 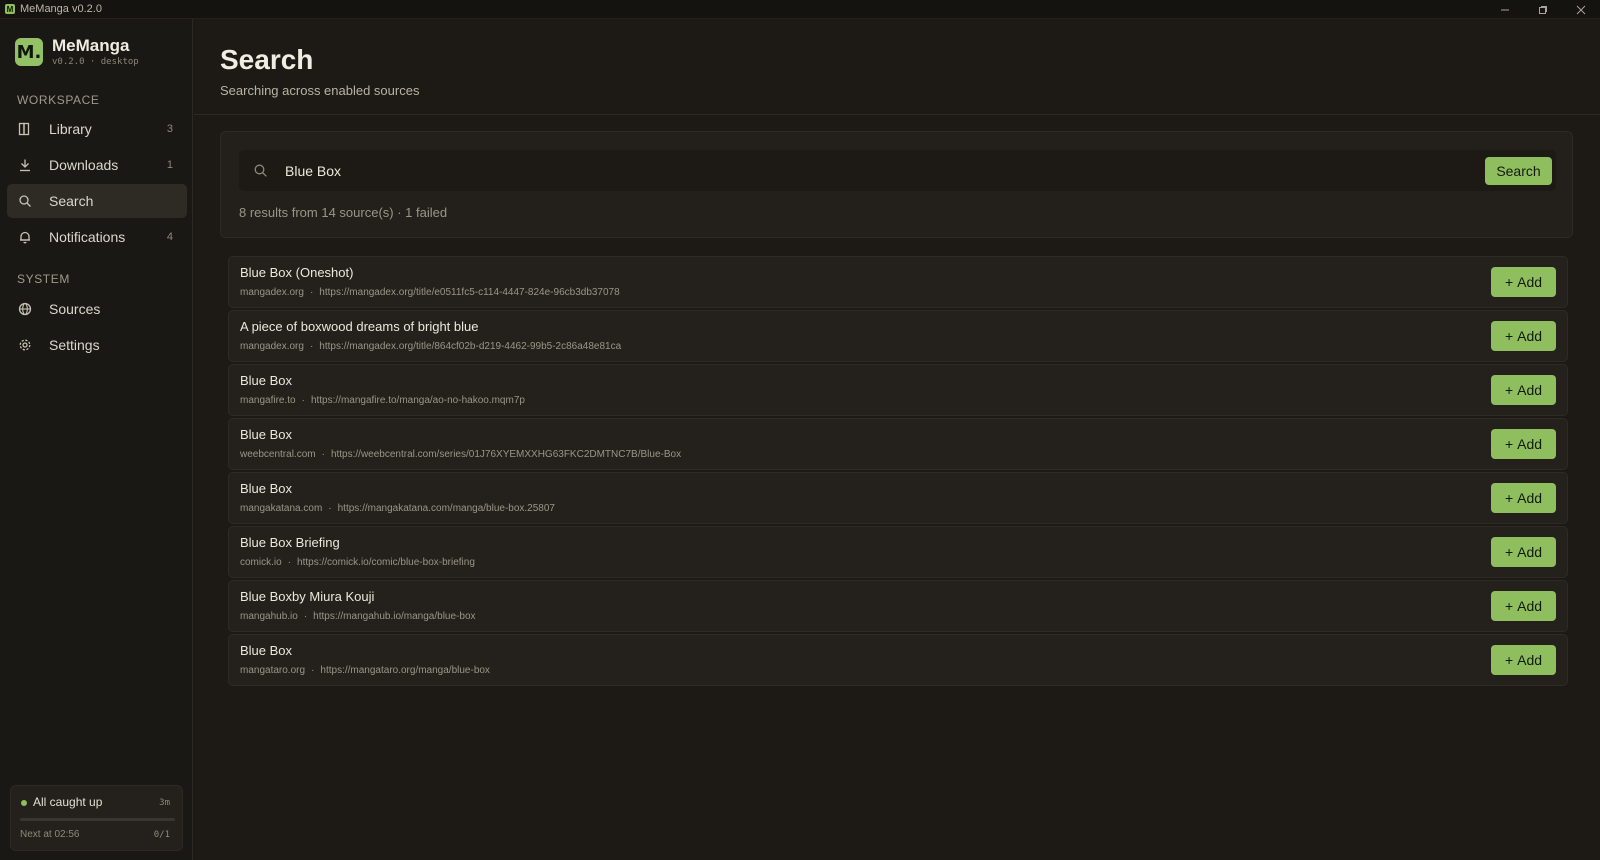 I want to click on sidebar-item-search: Search, so click(x=97, y=201).